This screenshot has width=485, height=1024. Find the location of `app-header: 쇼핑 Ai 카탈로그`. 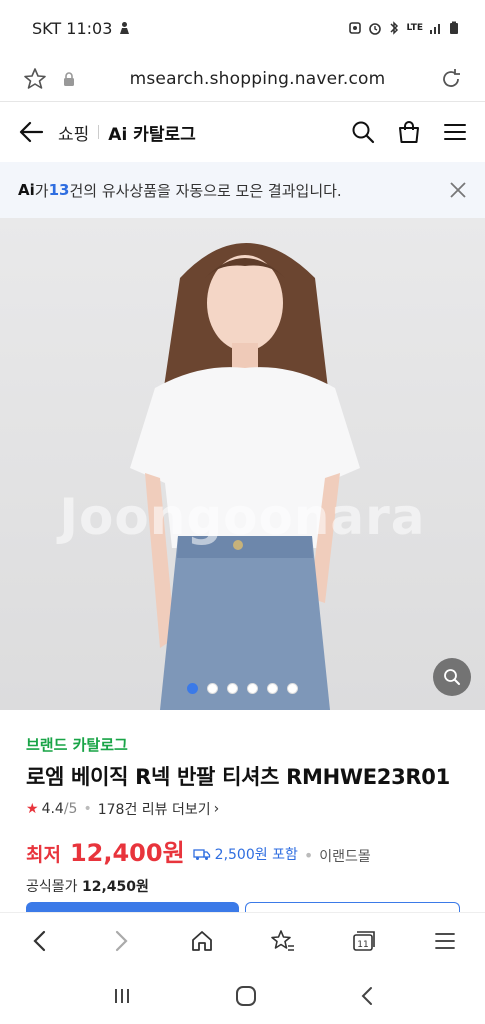

app-header: 쇼핑 Ai 카탈로그 is located at coordinates (242, 132).